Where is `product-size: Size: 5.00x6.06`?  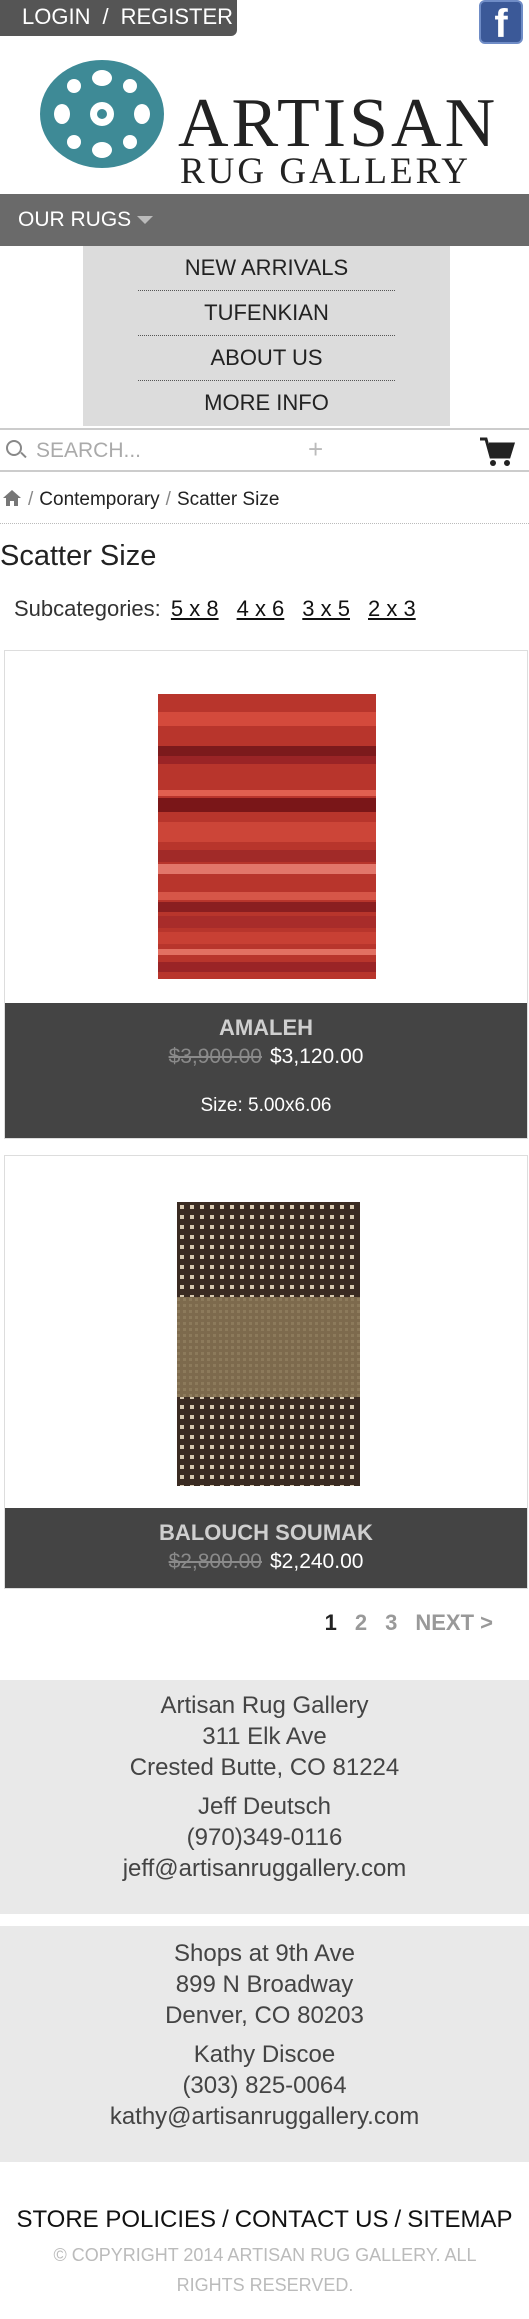 product-size: Size: 5.00x6.06 is located at coordinates (266, 1105).